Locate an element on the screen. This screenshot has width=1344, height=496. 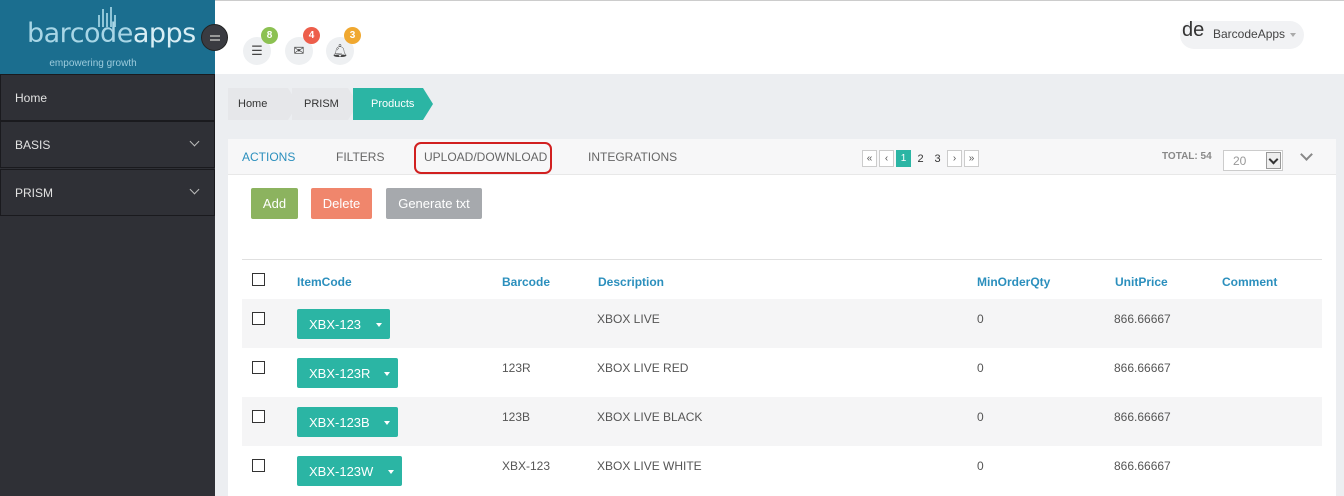
breadcrumb-products: Products is located at coordinates (393, 104).